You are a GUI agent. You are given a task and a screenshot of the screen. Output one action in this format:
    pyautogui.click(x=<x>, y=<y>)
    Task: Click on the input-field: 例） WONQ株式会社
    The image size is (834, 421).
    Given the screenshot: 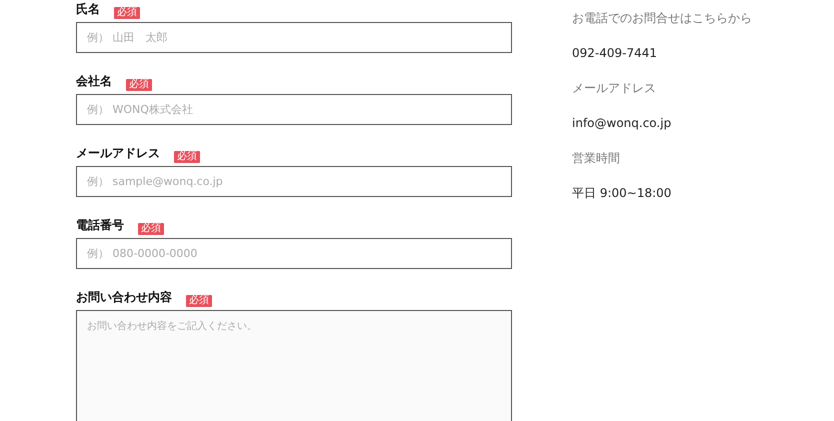 What is the action you would take?
    pyautogui.click(x=294, y=109)
    